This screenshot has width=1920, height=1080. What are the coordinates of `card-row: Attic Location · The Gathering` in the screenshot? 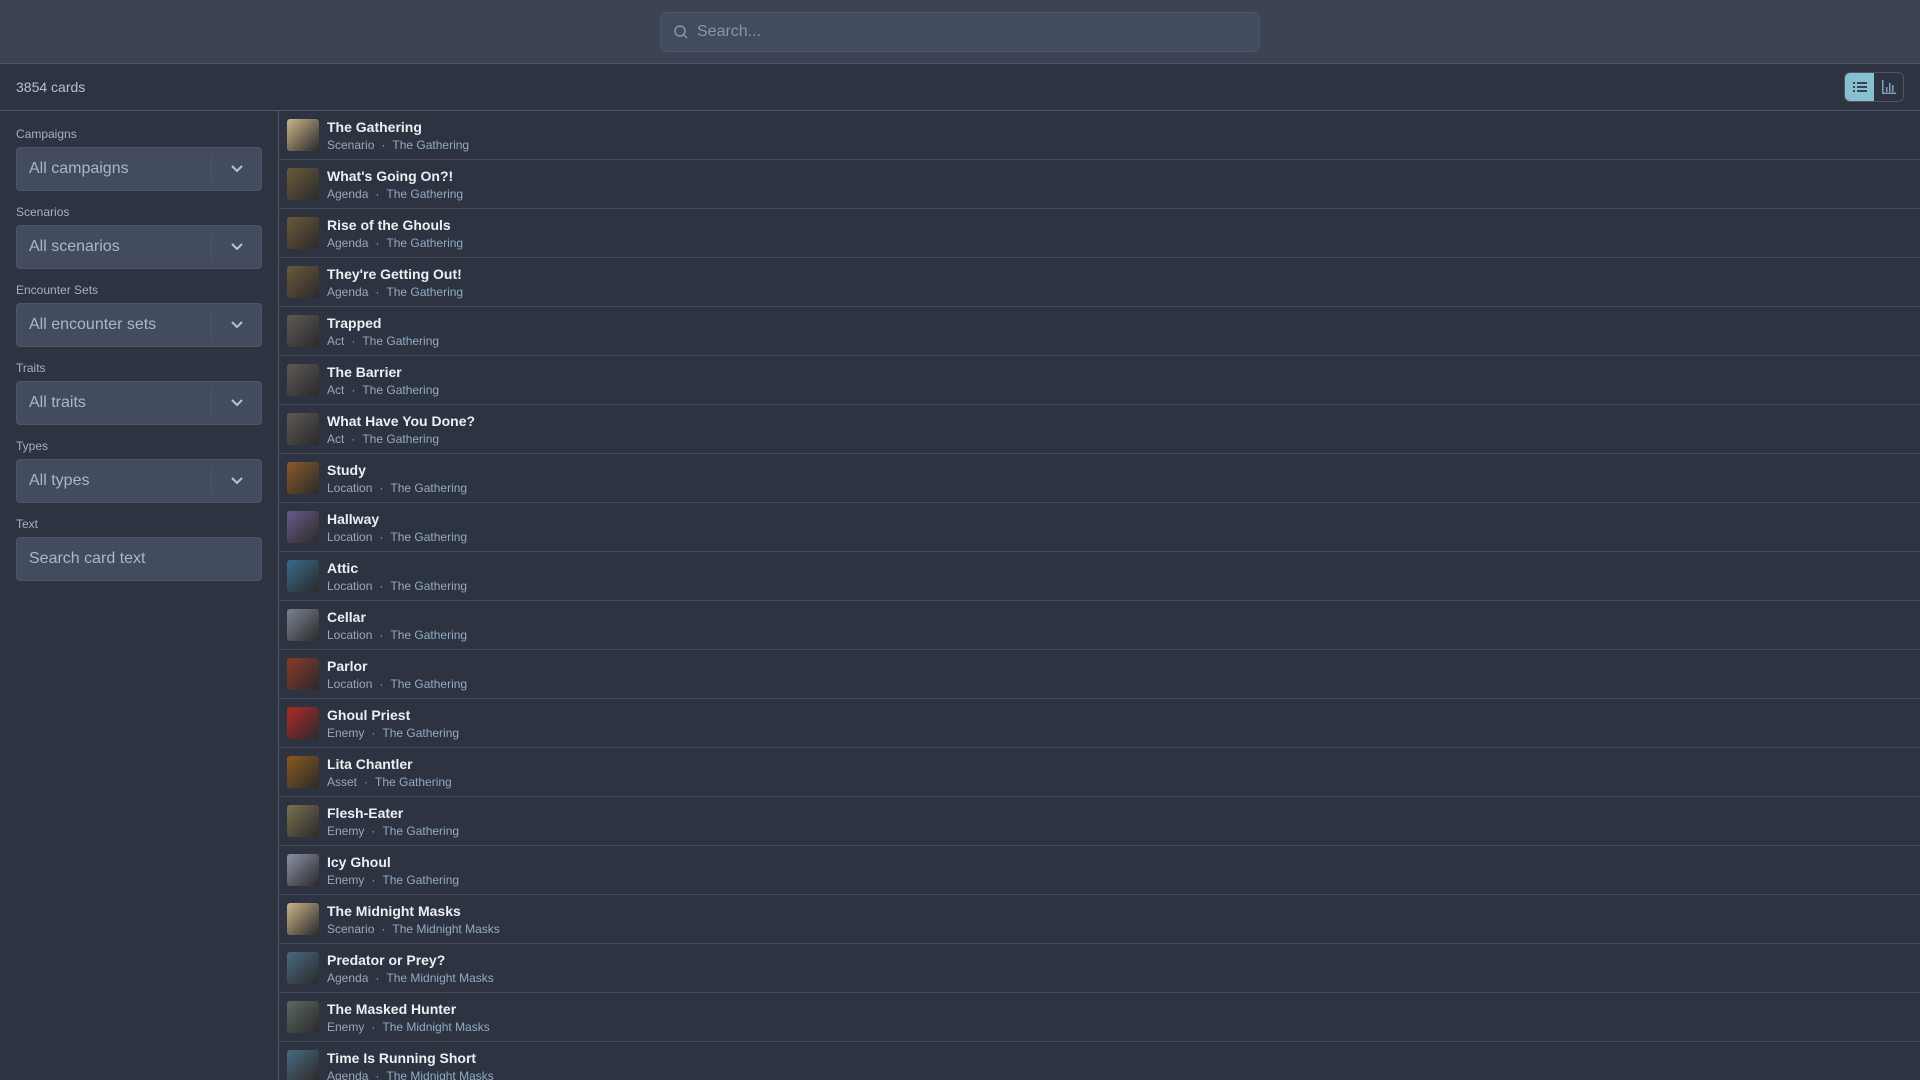 It's located at (1099, 576).